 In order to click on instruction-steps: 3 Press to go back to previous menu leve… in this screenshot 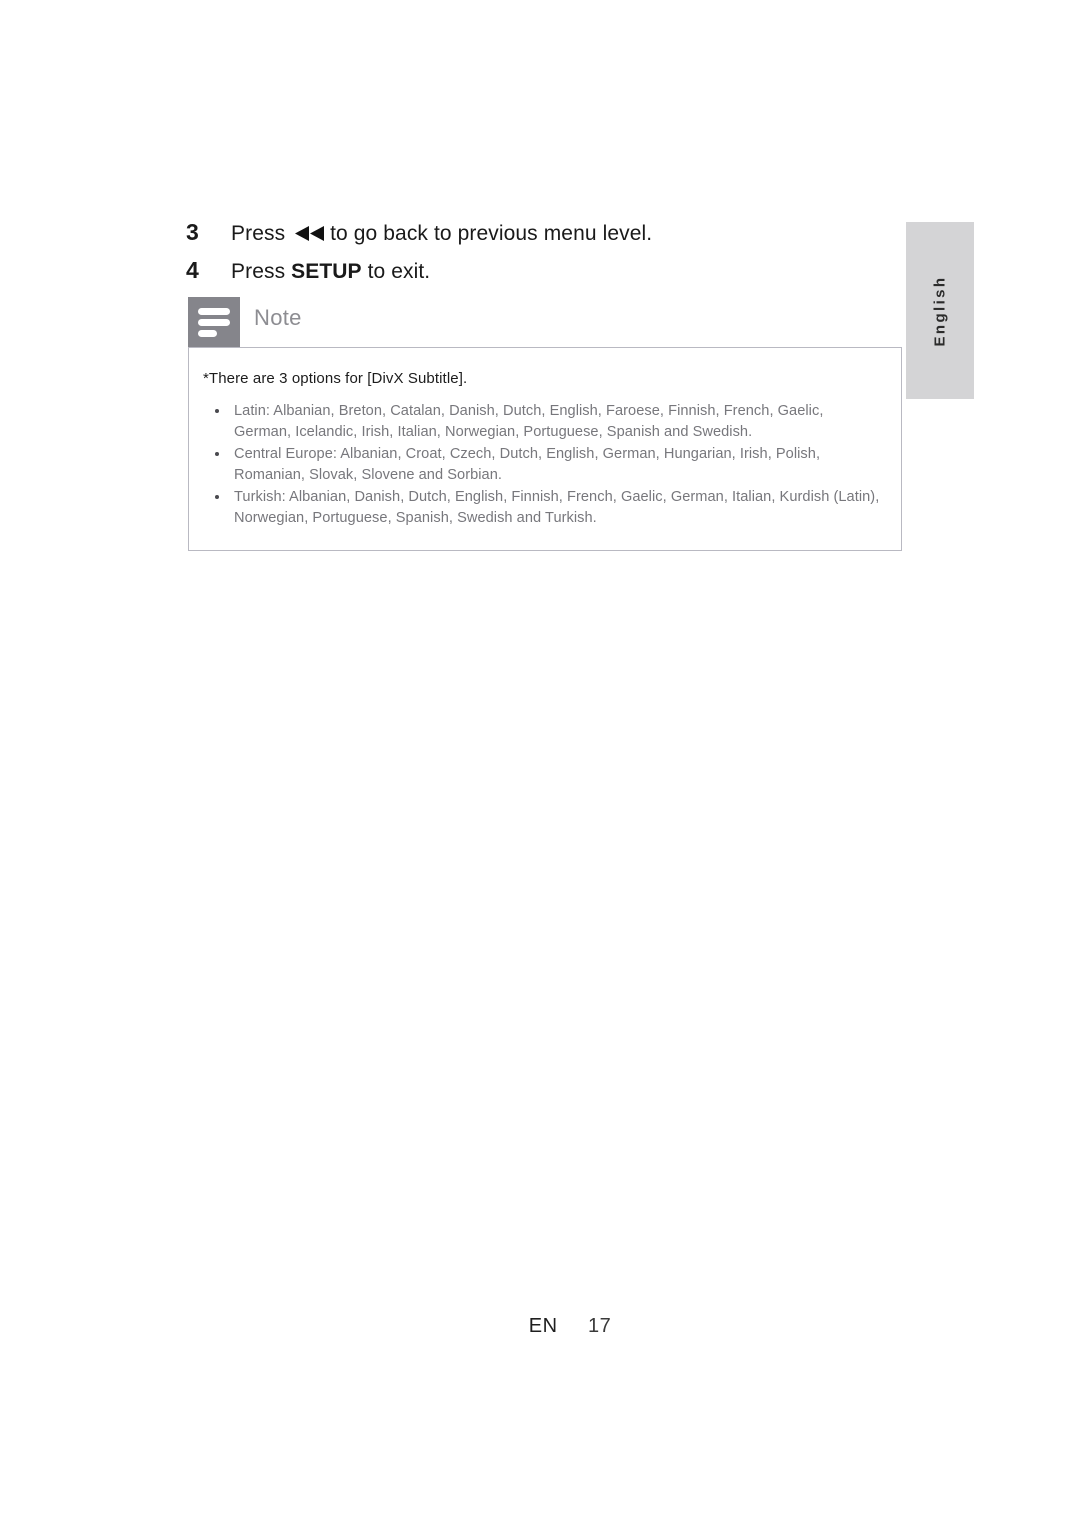, I will do `click(536, 253)`.